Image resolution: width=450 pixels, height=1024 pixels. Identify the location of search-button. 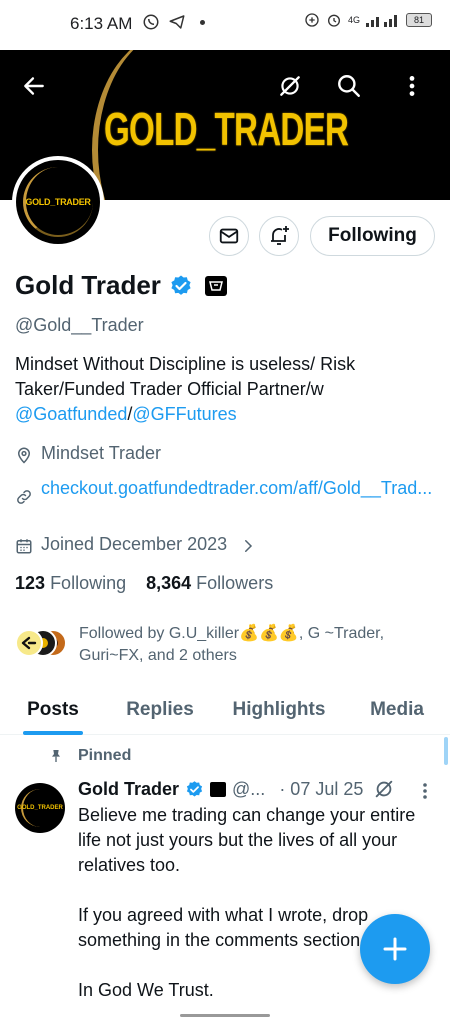
(349, 86).